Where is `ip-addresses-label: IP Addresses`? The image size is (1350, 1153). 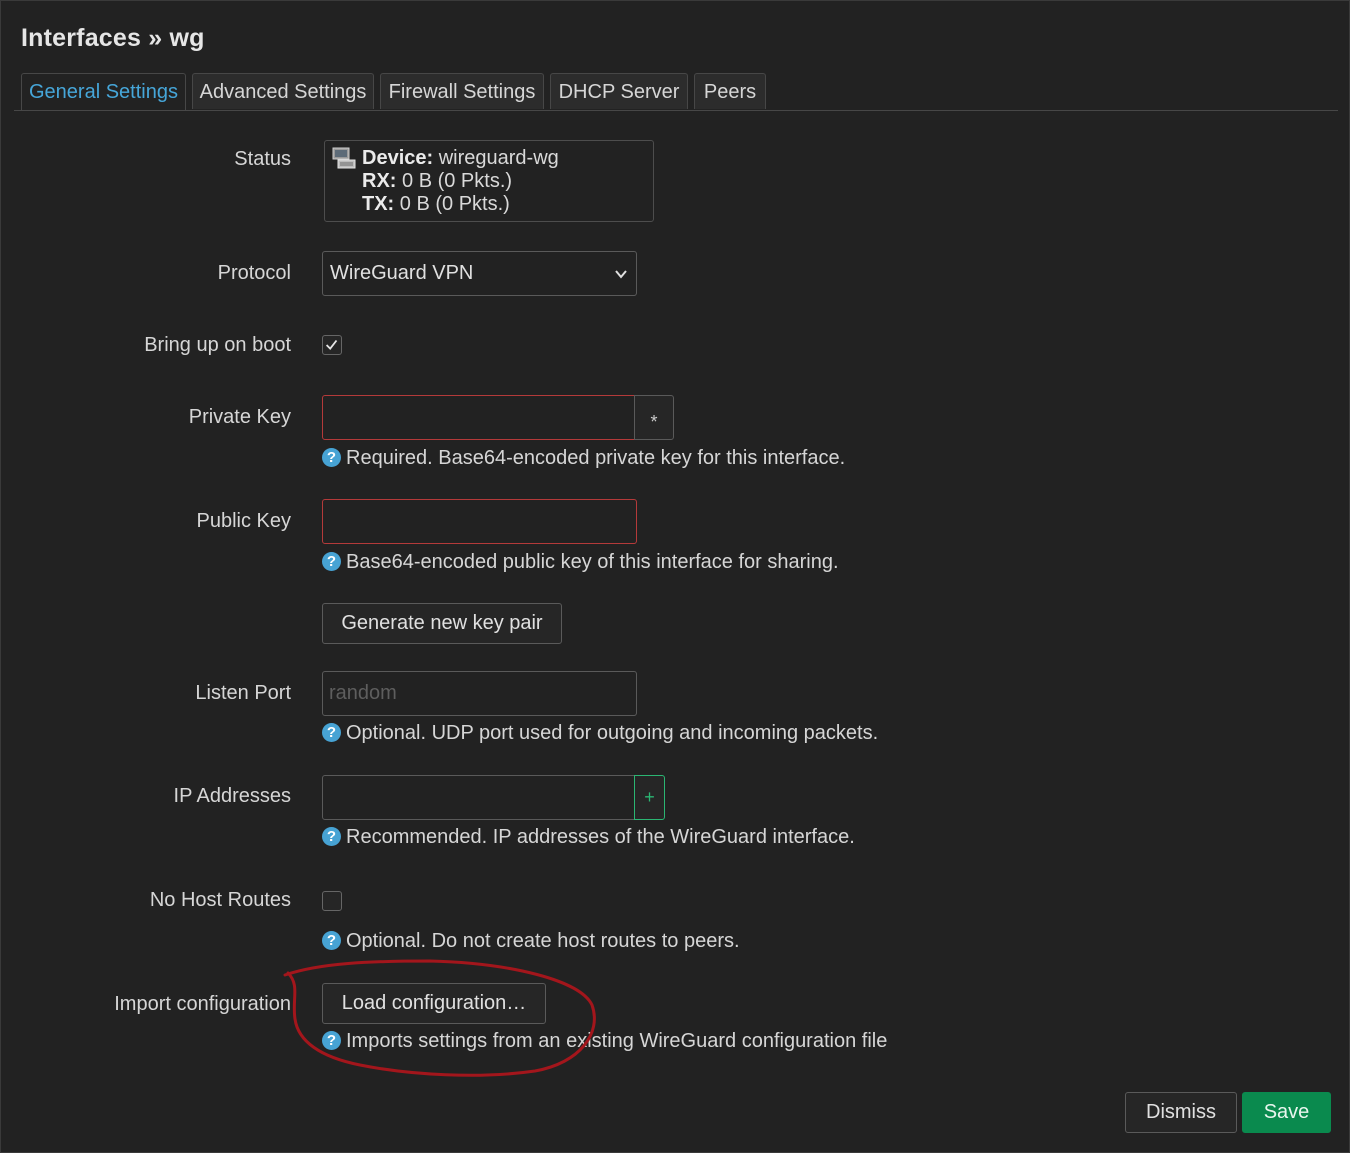
ip-addresses-label: IP Addresses is located at coordinates (232, 796).